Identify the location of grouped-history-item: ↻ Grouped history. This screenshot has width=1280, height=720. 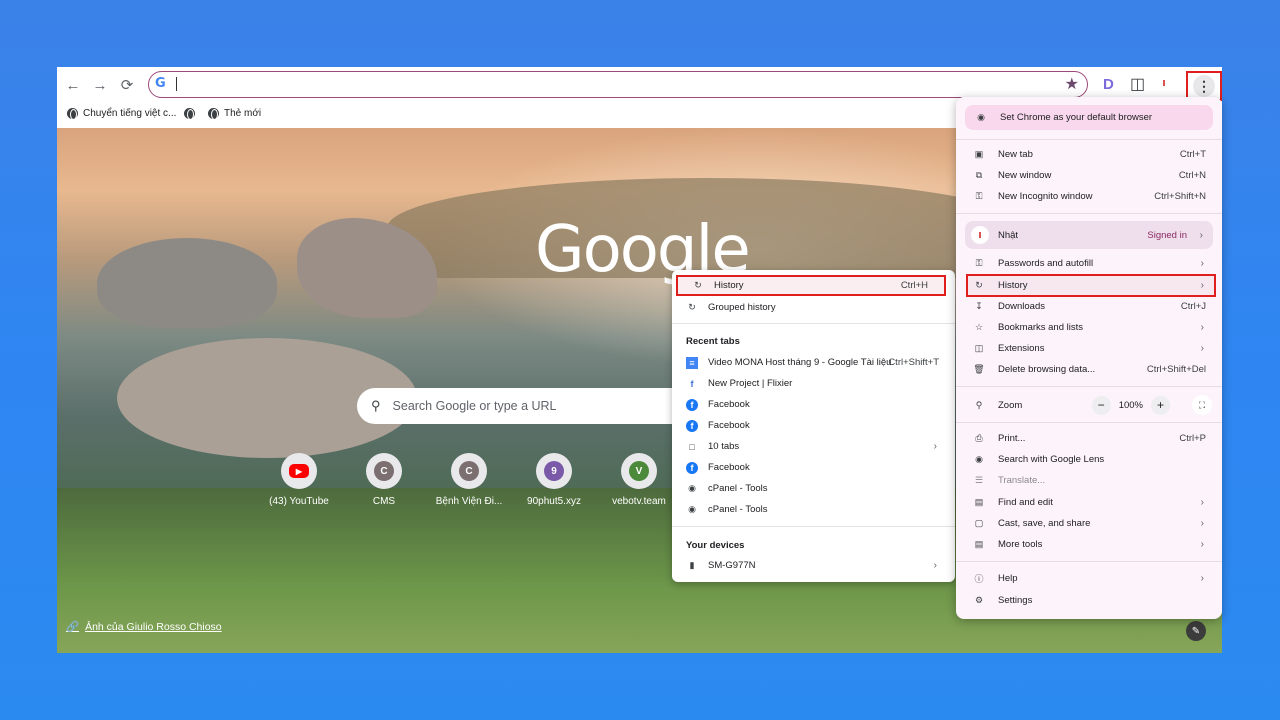
(813, 307).